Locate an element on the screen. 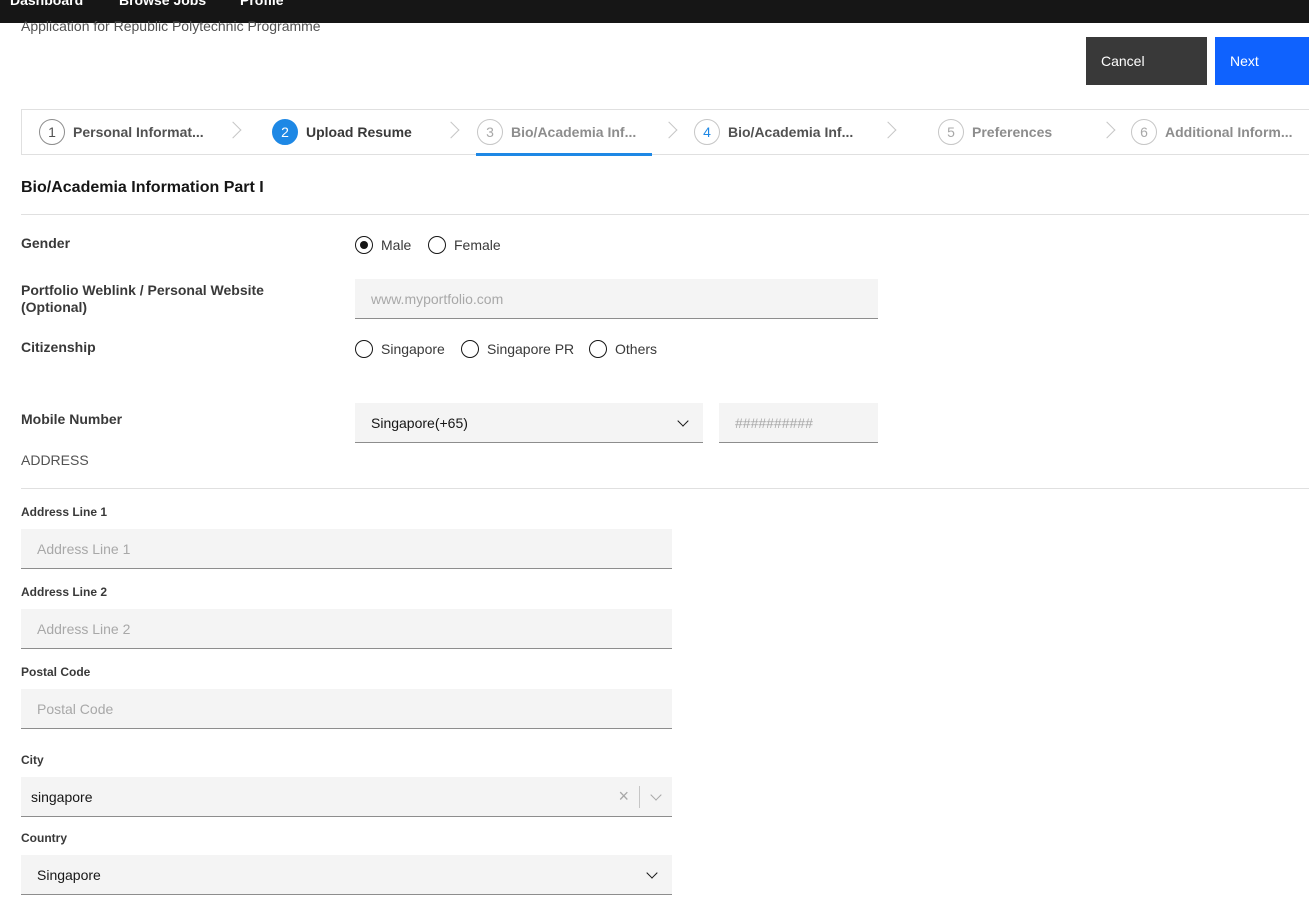 The height and width of the screenshot is (903, 1309). city-value: singapore is located at coordinates (62, 796).